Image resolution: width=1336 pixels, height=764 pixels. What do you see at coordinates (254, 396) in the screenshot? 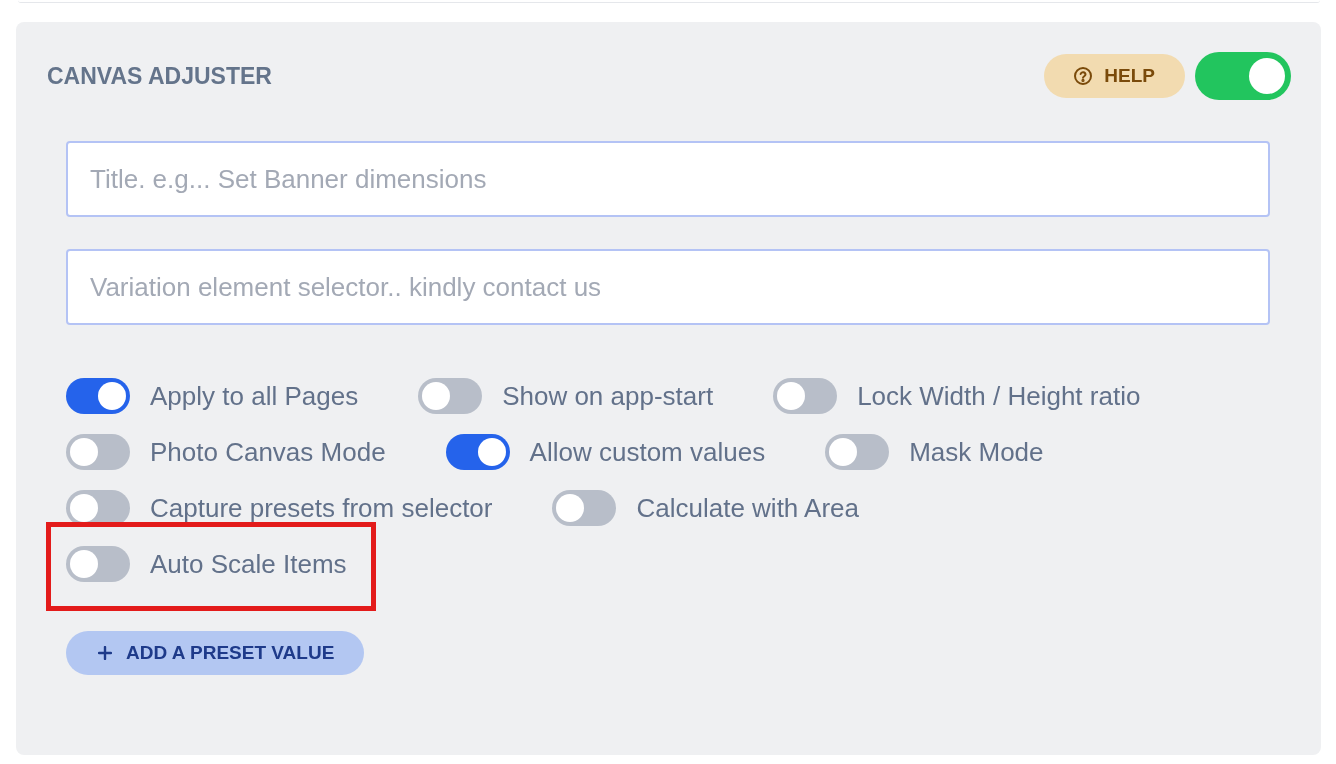
I see `option-label: Apply to all Pages` at bounding box center [254, 396].